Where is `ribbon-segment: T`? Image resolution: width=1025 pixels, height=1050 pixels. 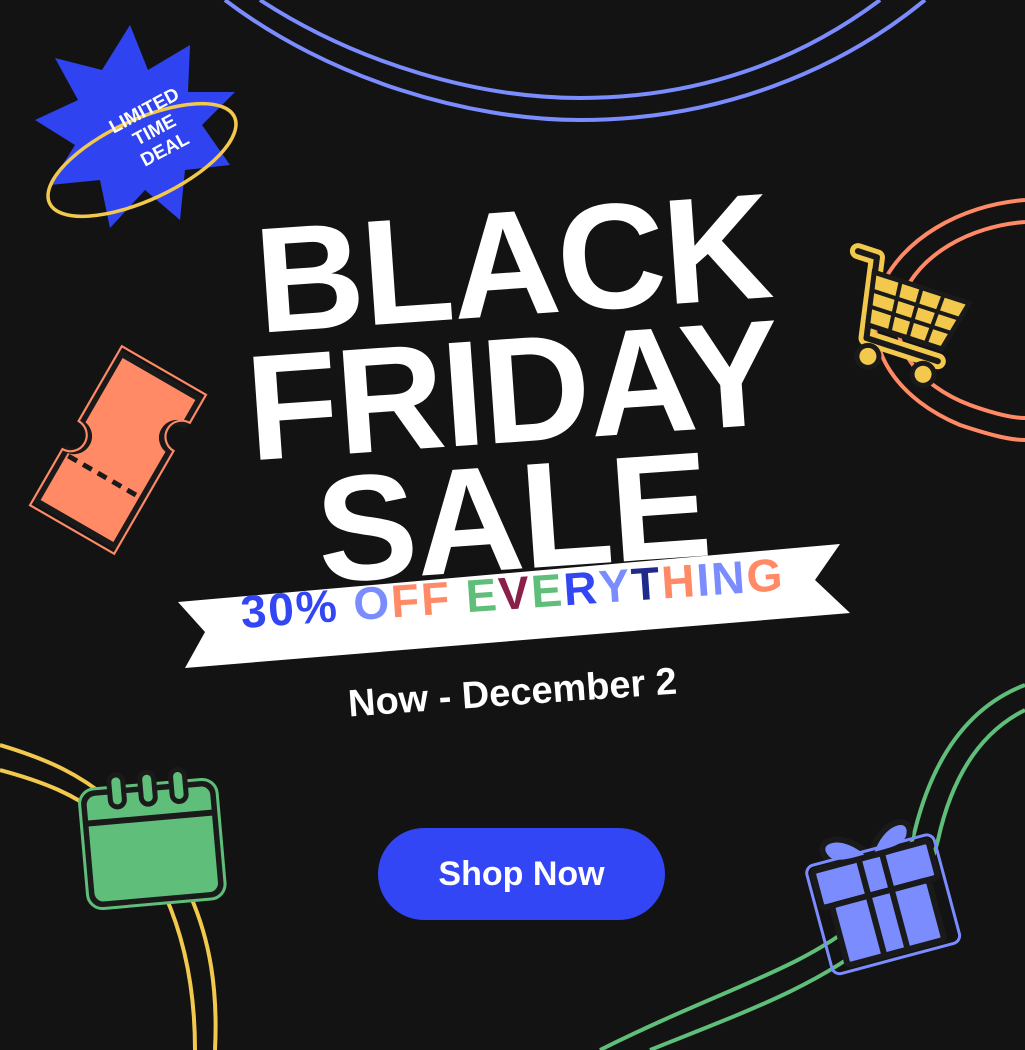 ribbon-segment: T is located at coordinates (646, 583).